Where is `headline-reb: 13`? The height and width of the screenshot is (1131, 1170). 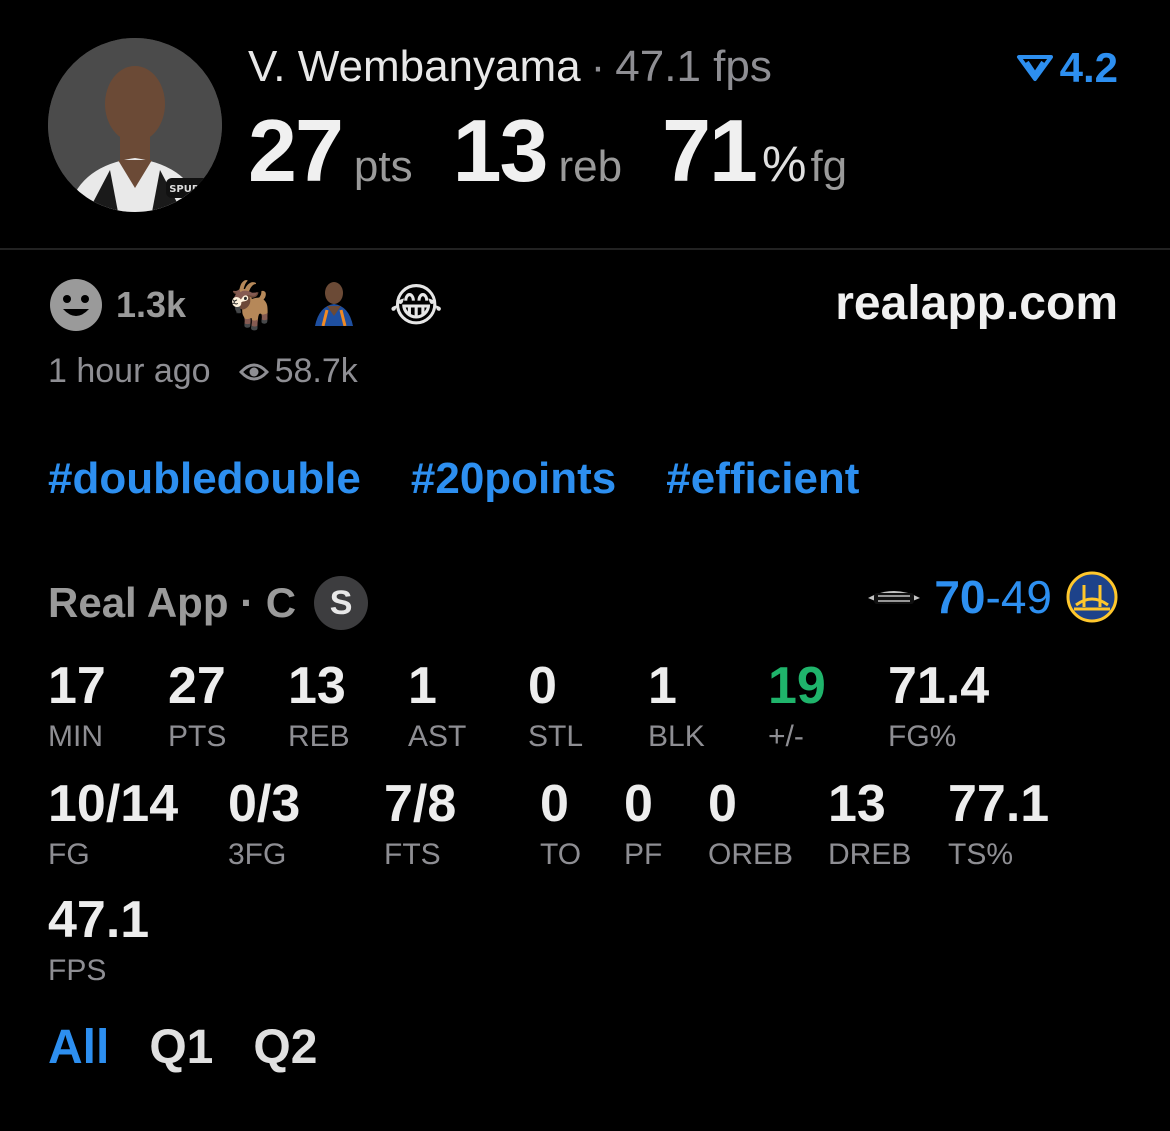
headline-reb: 13 is located at coordinates (500, 150).